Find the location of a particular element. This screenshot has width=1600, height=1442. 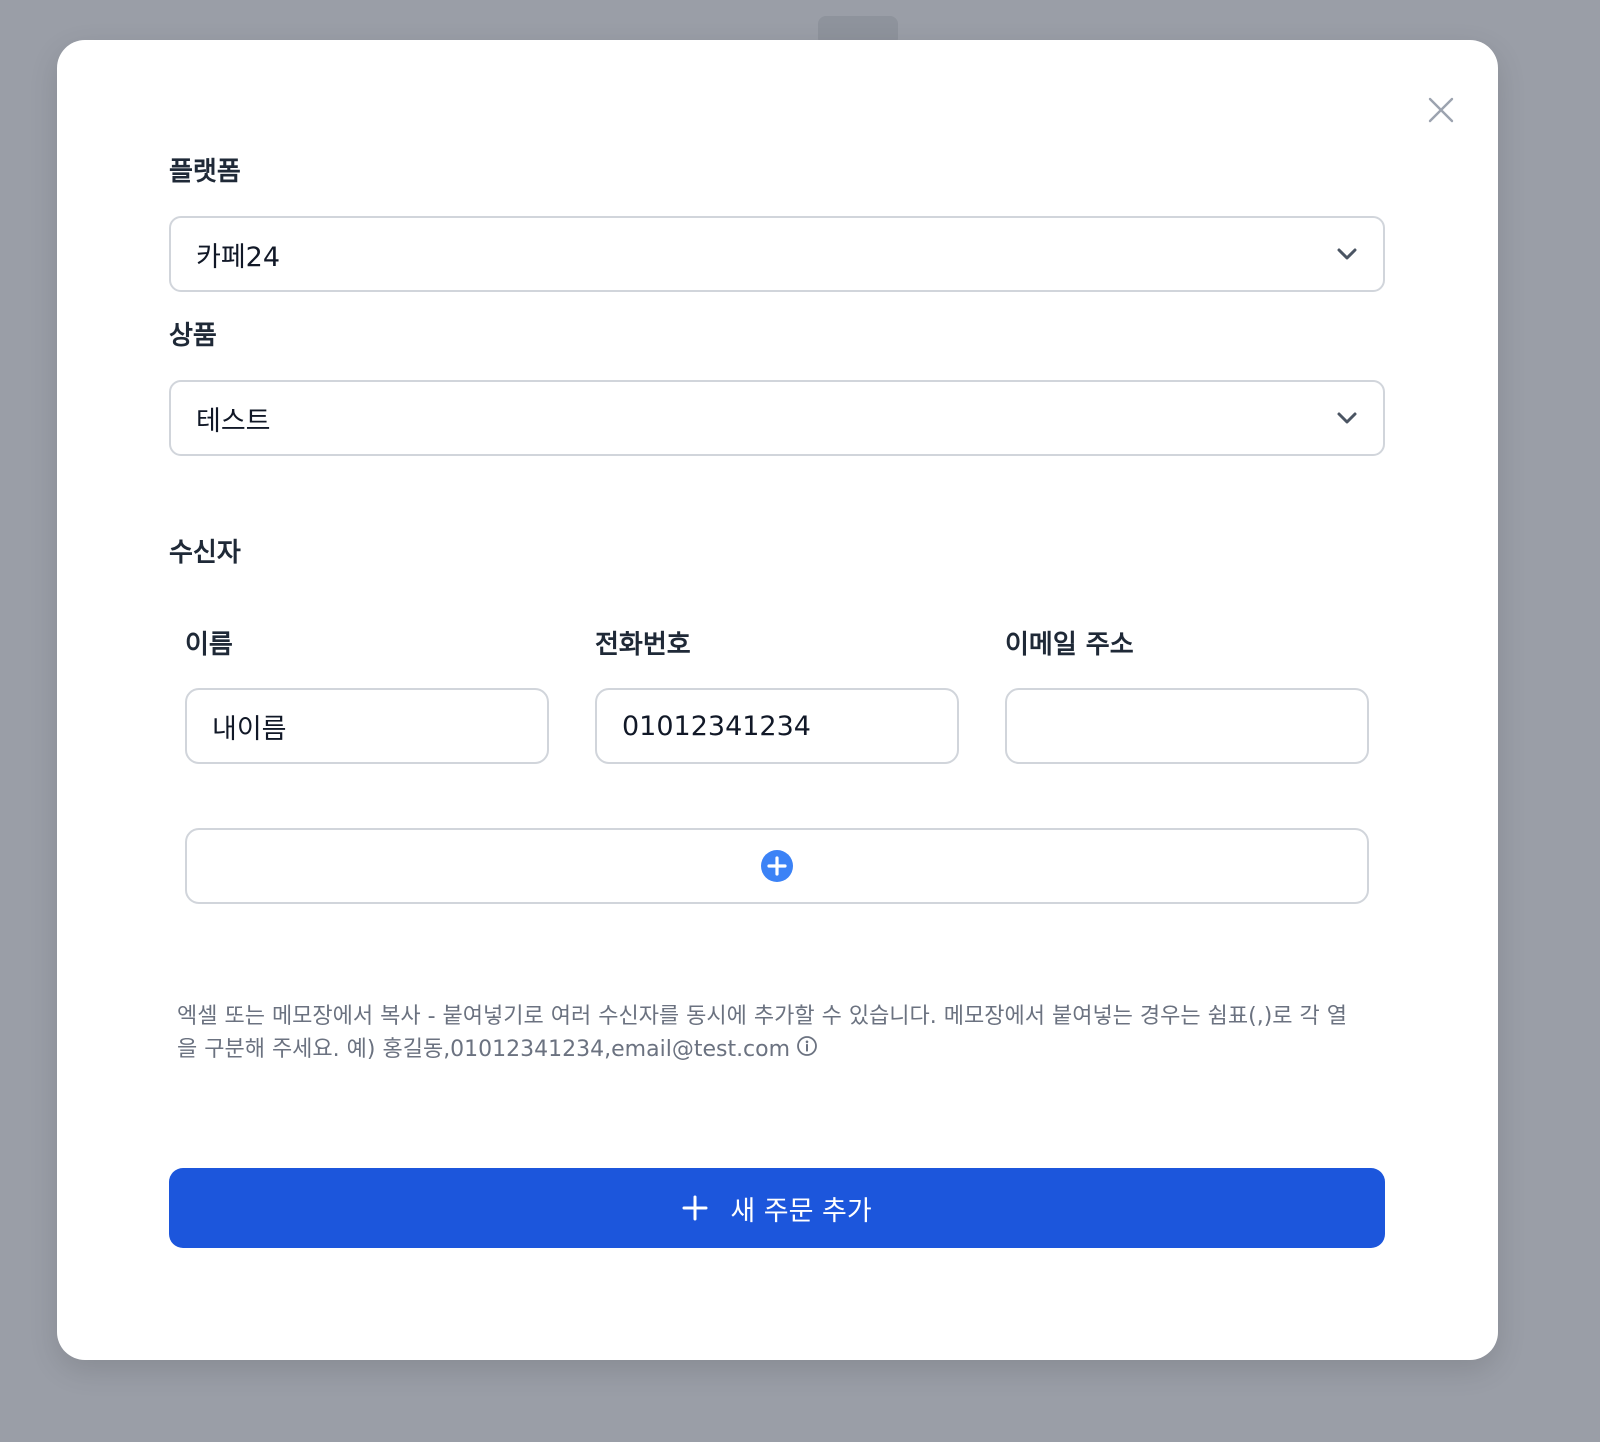

email-input is located at coordinates (1187, 726).